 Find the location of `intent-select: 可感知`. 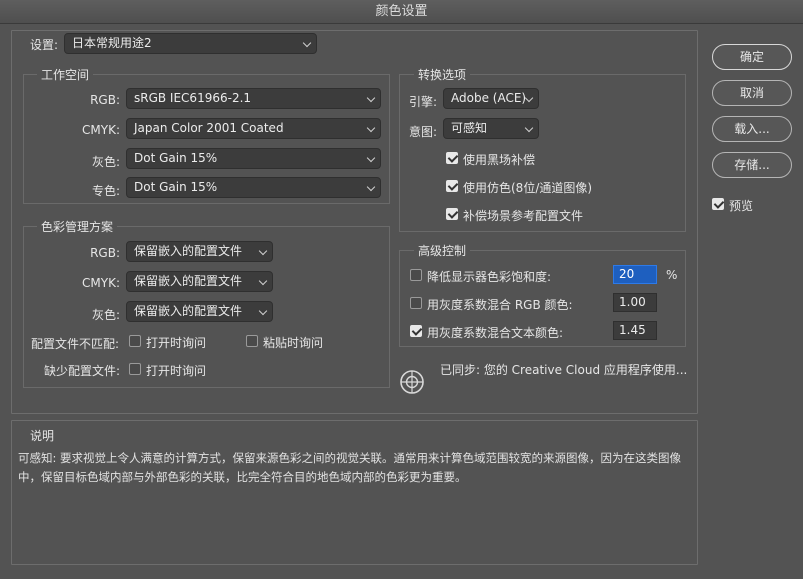

intent-select: 可感知 is located at coordinates (491, 128).